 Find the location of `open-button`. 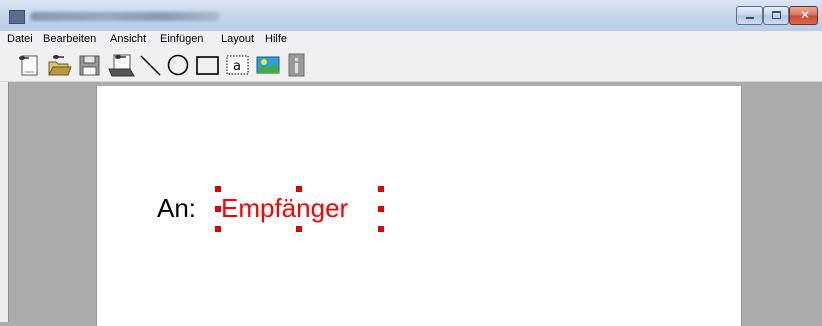

open-button is located at coordinates (59, 65).